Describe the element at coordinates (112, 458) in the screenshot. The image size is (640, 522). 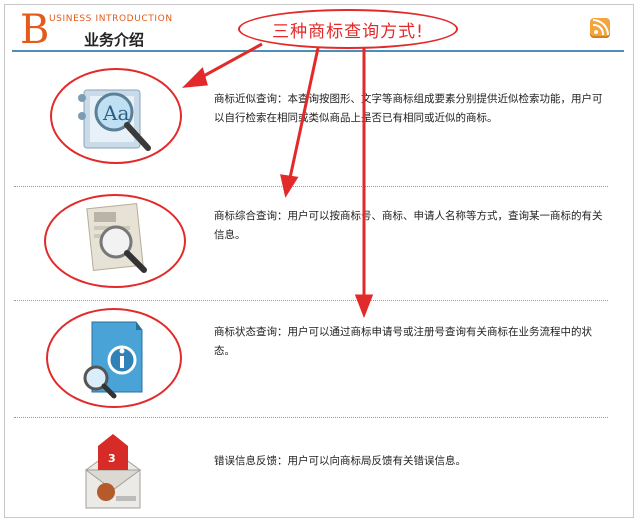
I see `badge-count: 3` at that location.